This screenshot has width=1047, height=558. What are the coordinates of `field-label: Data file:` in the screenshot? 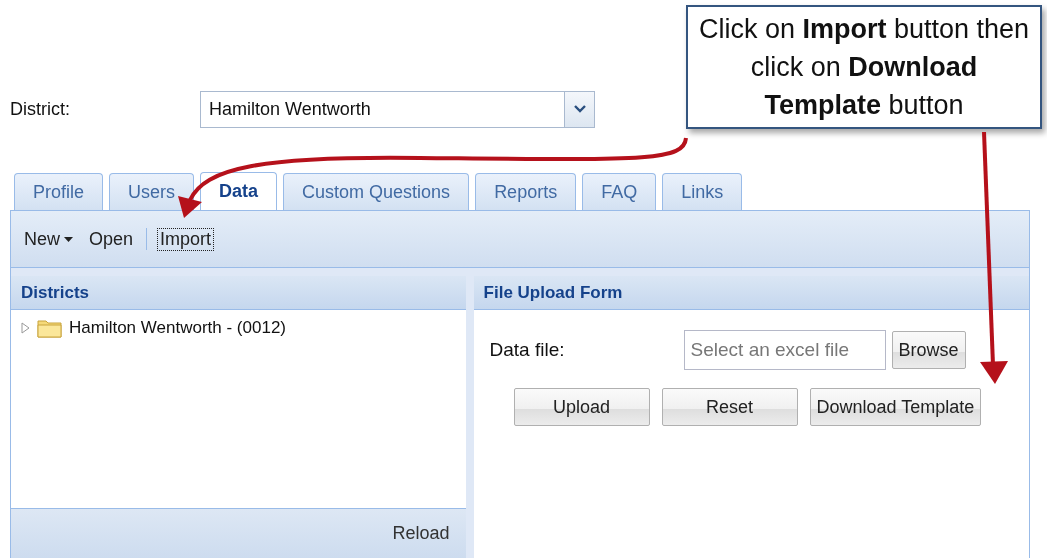 It's located at (527, 350).